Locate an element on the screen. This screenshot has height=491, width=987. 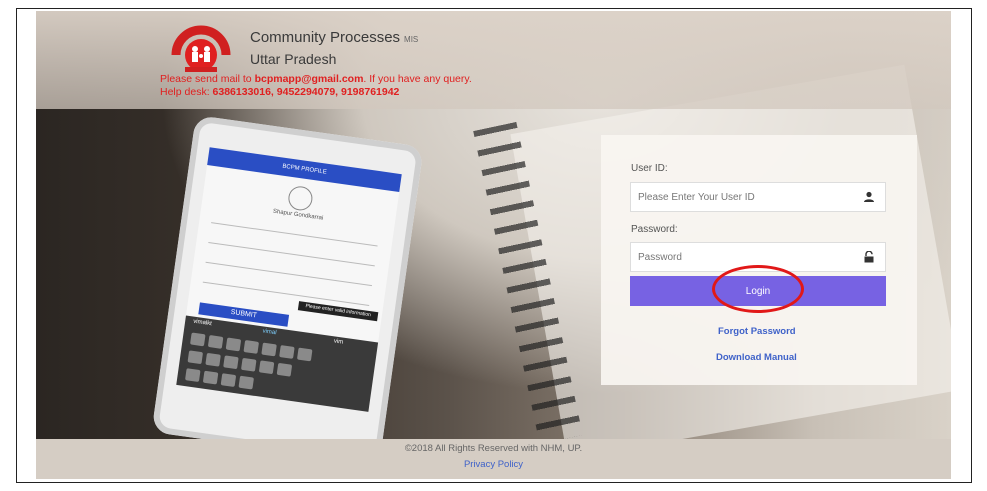
app-title: Community Processes MIS is located at coordinates (334, 37).